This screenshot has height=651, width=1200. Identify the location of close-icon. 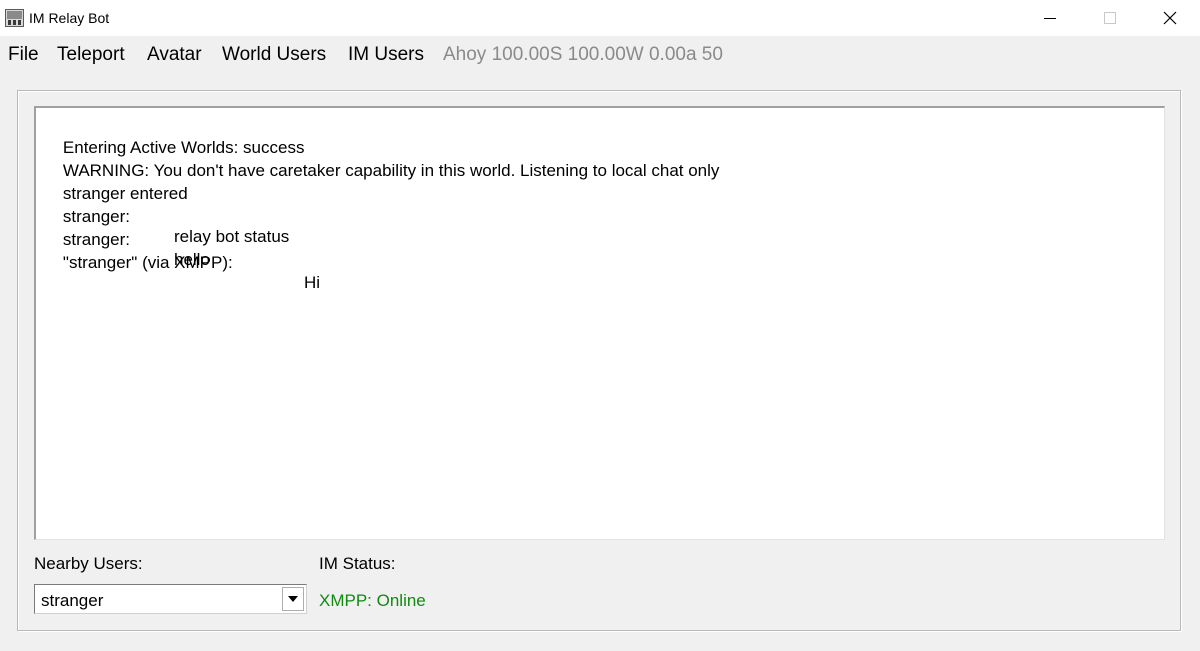
(1170, 18).